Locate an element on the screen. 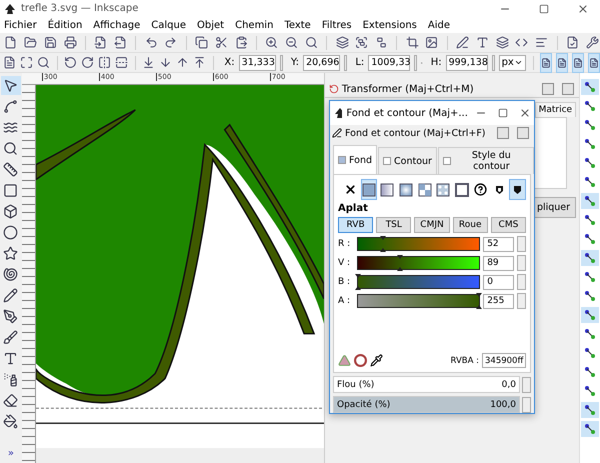  pointer-icon is located at coordinates (10, 85).